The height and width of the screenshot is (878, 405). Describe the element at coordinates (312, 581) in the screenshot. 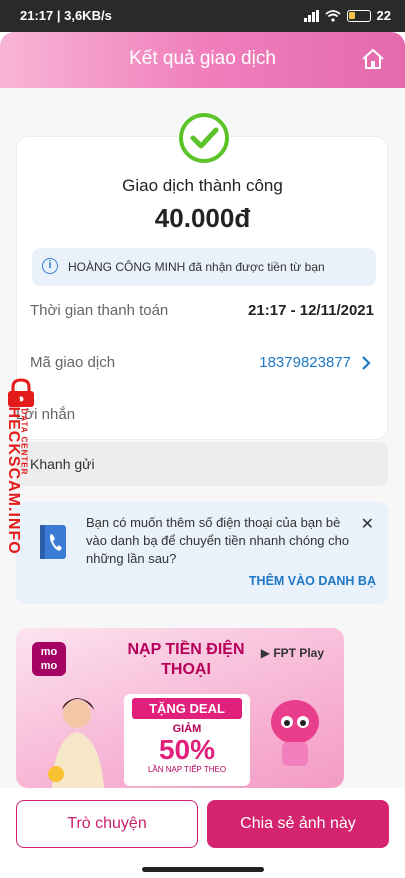

I see `add-to-contacts-button: THÊM VÀO DANH BẠ` at that location.